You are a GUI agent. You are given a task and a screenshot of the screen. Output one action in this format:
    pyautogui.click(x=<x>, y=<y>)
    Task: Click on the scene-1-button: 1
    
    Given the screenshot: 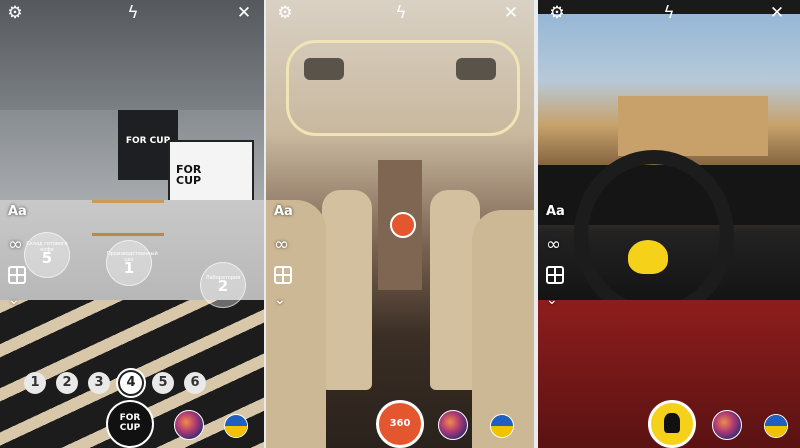 What is the action you would take?
    pyautogui.click(x=35, y=383)
    